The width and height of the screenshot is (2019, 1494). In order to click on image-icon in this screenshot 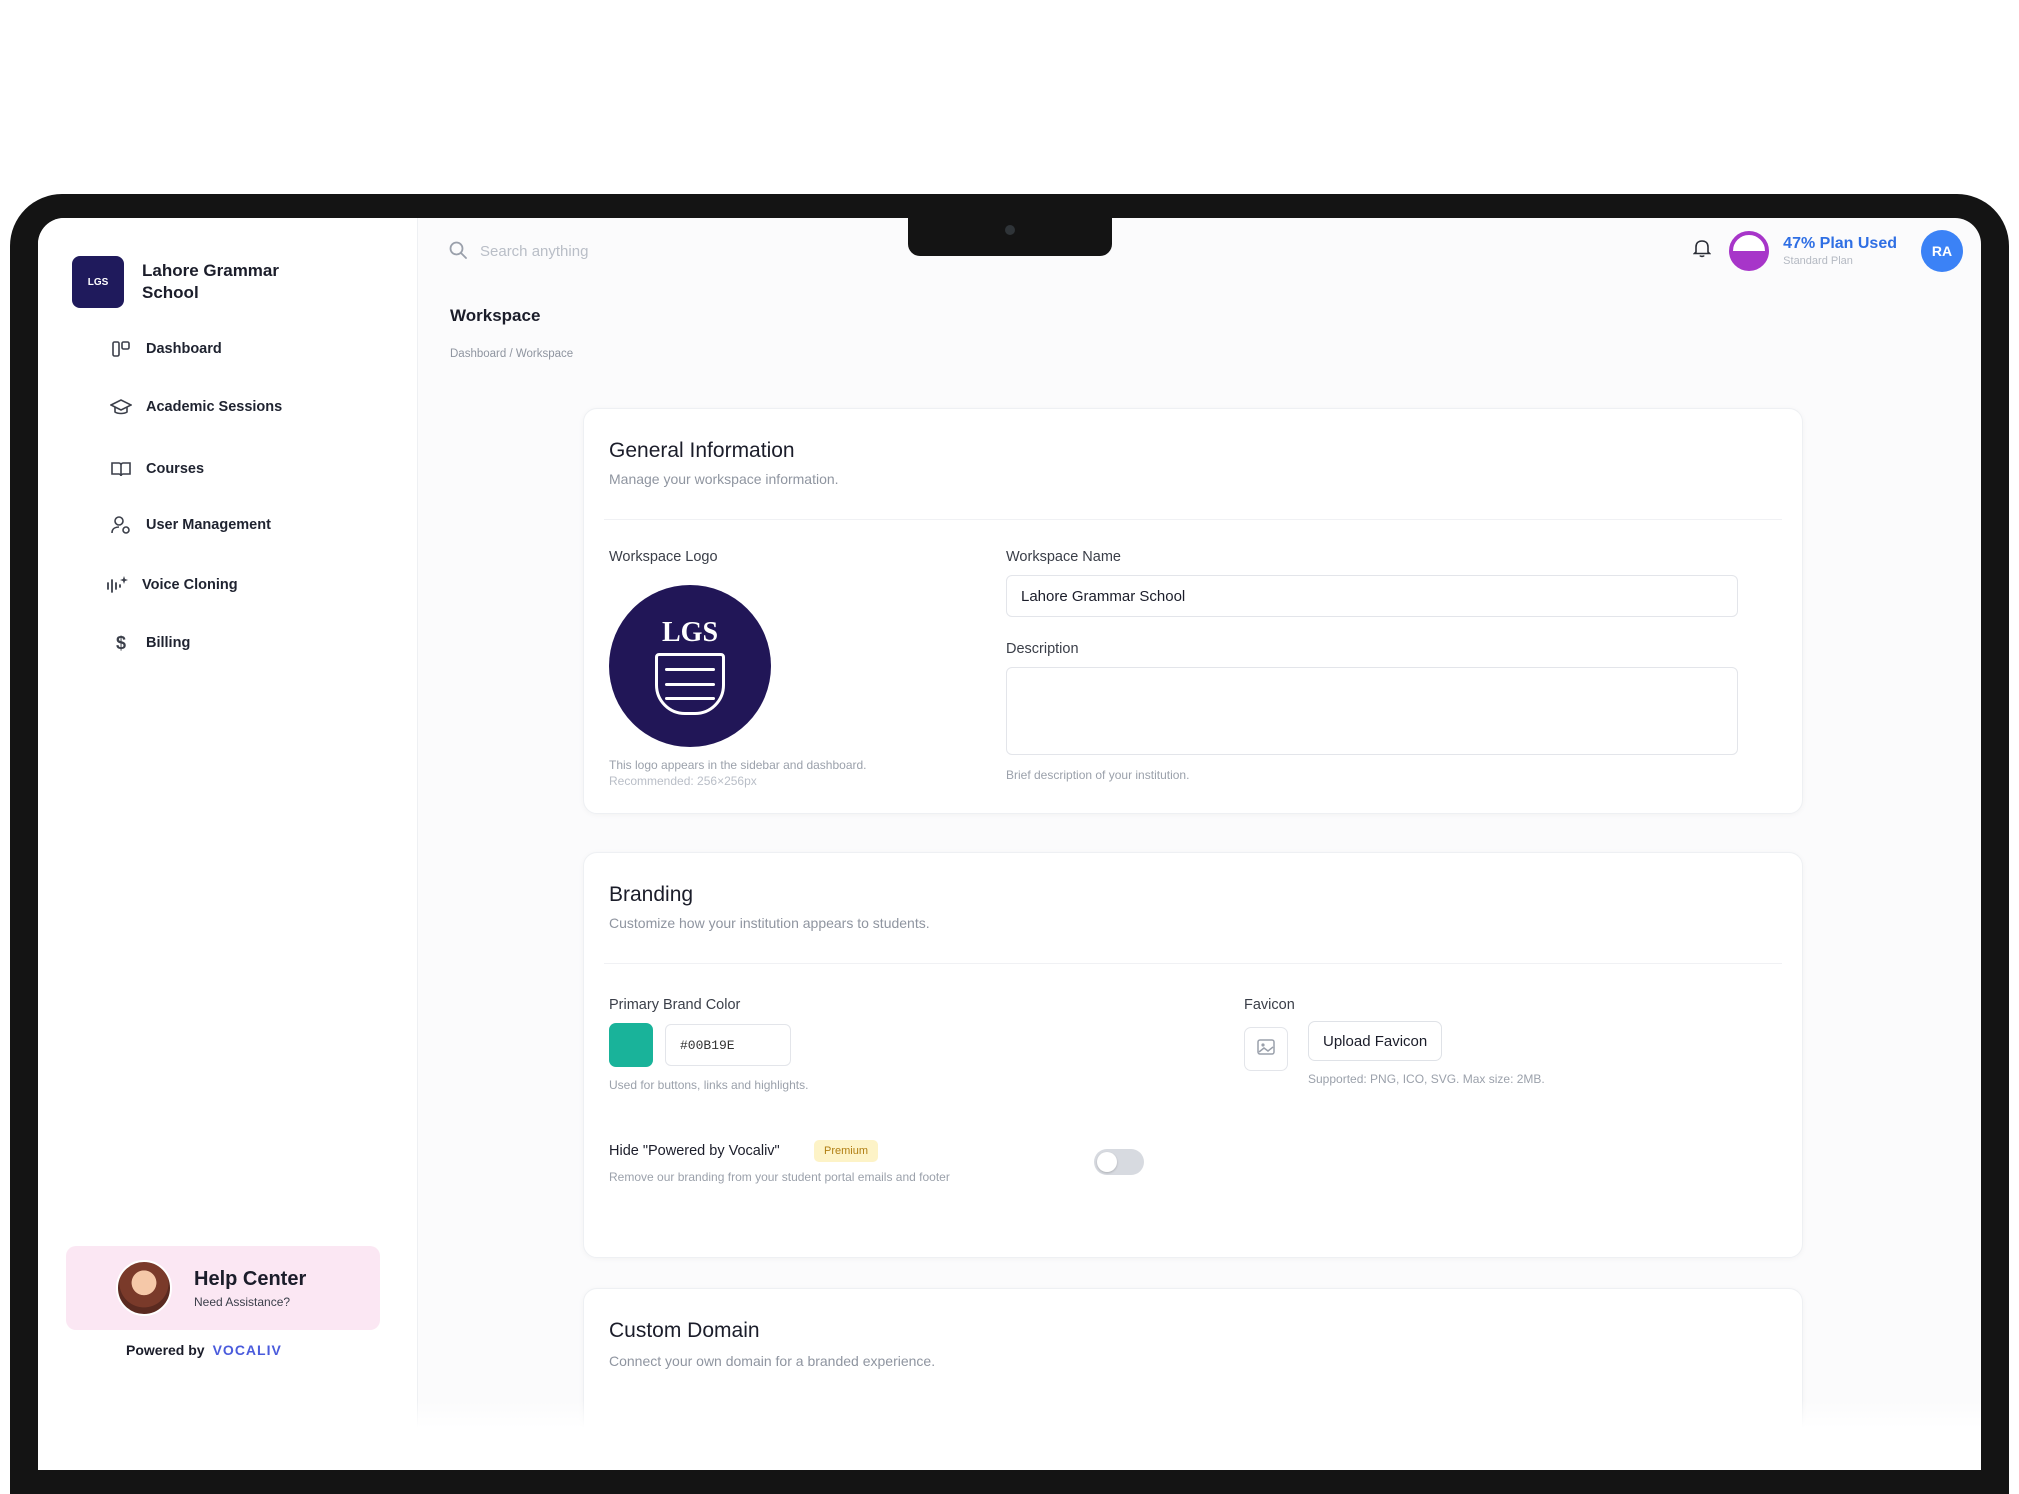, I will do `click(1266, 1049)`.